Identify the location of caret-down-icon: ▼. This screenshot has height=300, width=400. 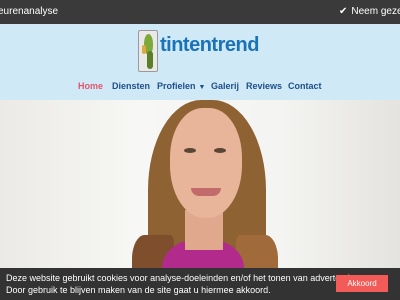
(202, 87).